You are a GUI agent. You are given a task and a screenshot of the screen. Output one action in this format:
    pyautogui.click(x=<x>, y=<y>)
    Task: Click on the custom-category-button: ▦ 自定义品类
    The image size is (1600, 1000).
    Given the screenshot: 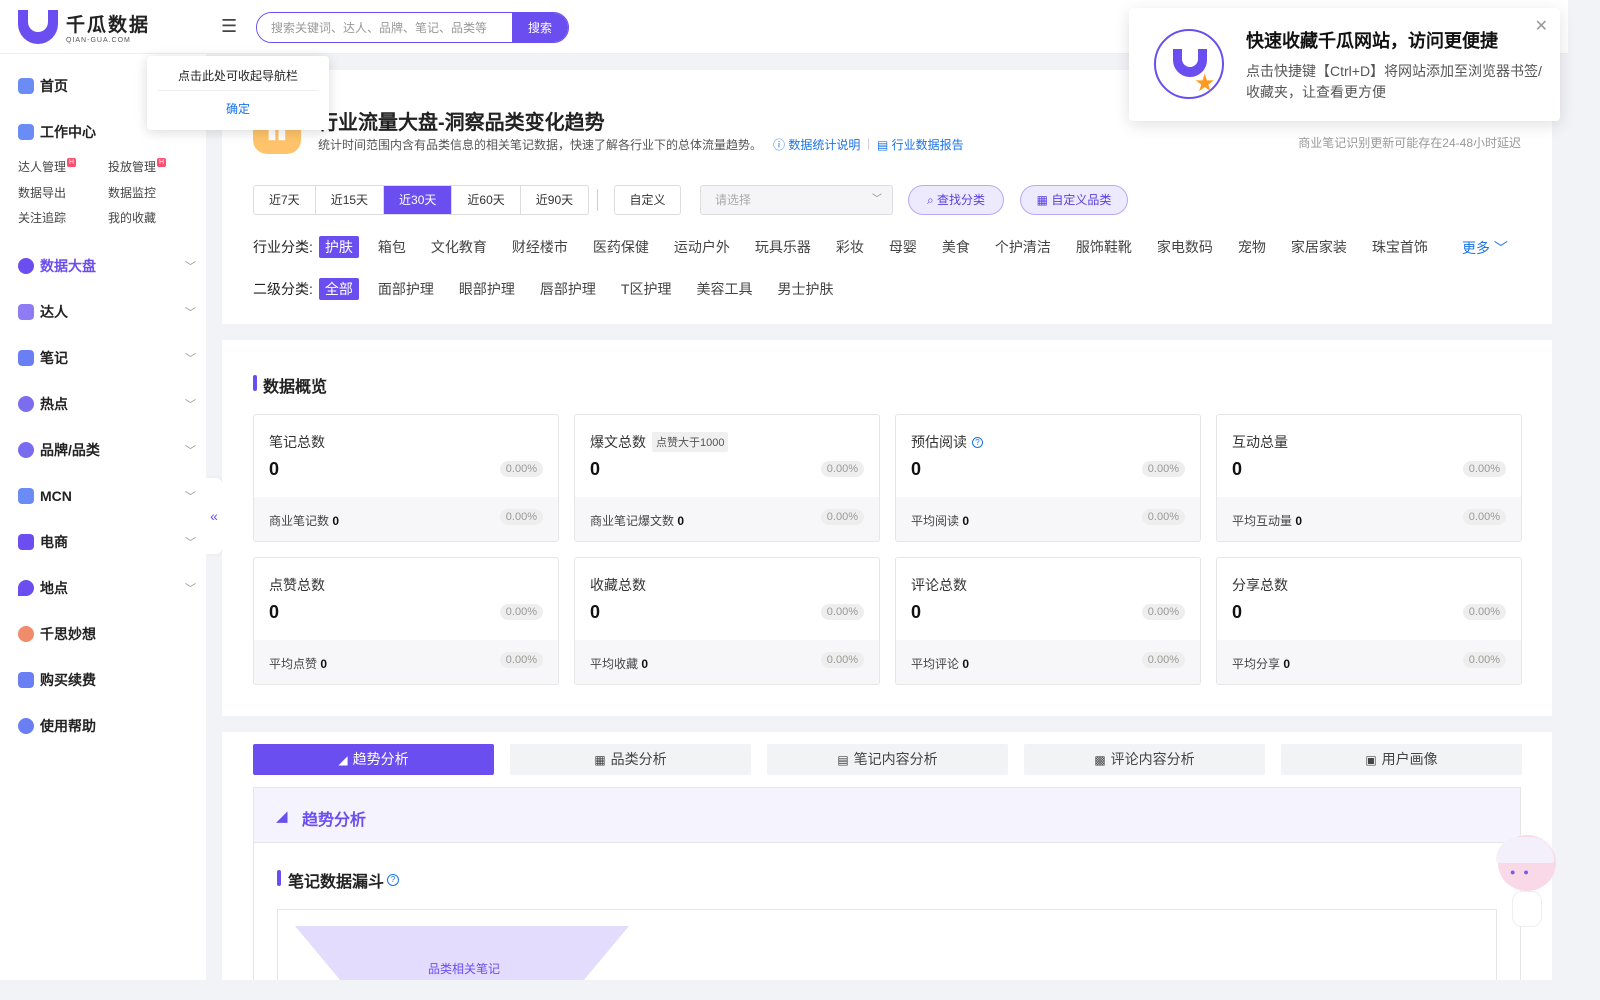 What is the action you would take?
    pyautogui.click(x=1074, y=200)
    